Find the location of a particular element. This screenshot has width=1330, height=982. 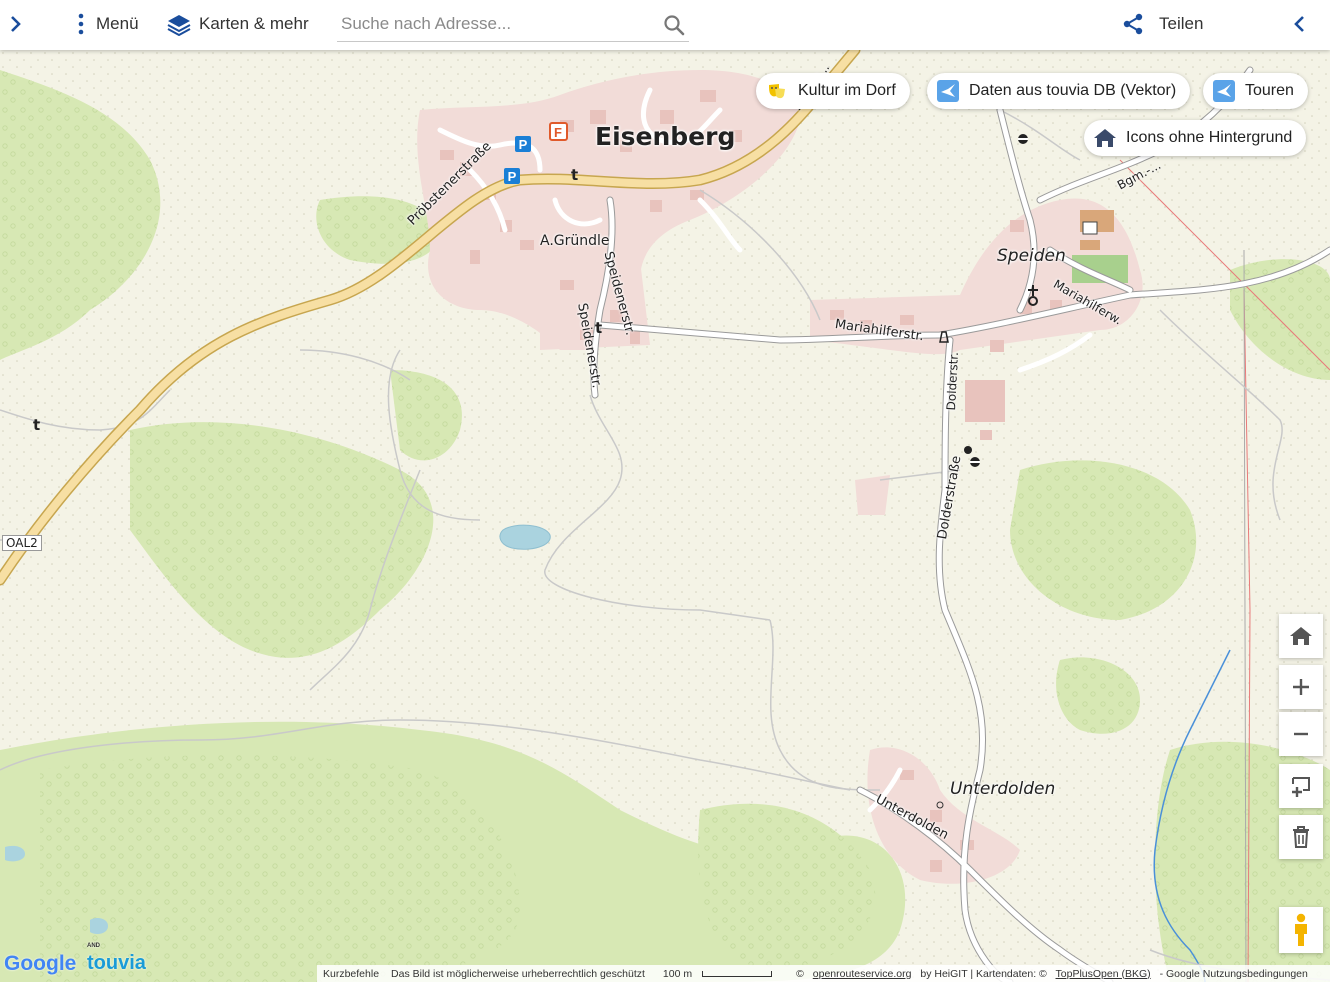

zoom-in-button is located at coordinates (1301, 687).